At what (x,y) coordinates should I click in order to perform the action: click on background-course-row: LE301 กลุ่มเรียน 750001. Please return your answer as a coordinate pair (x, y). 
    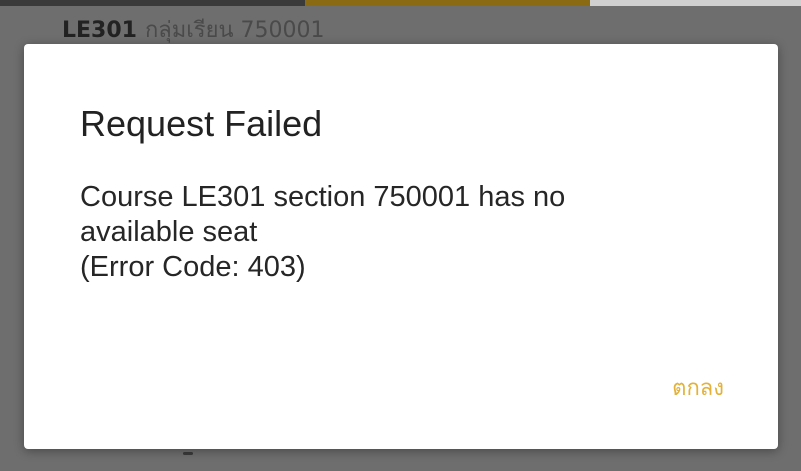
    Looking at the image, I should click on (193, 31).